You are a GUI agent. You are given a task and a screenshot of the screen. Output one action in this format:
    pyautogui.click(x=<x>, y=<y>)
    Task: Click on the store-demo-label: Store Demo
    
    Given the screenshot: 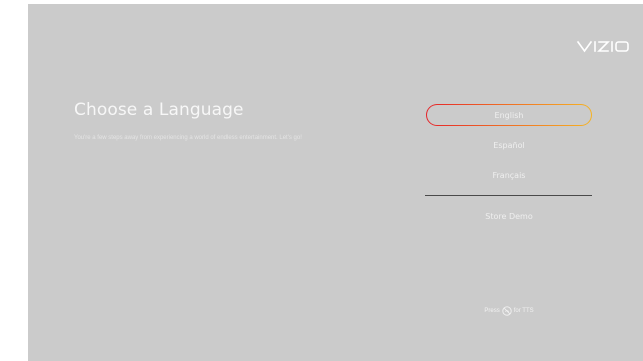 What is the action you would take?
    pyautogui.click(x=509, y=216)
    